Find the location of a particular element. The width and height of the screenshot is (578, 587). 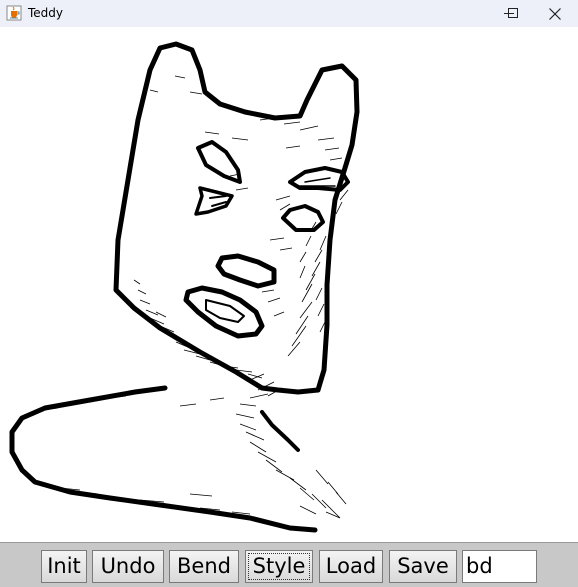

body-outline is located at coordinates (163, 459).